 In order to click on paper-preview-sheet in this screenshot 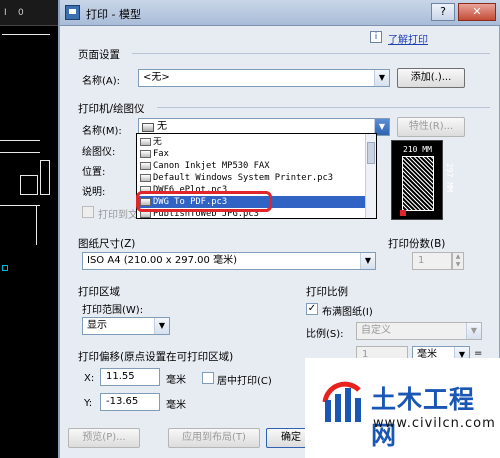, I will do `click(418, 183)`.